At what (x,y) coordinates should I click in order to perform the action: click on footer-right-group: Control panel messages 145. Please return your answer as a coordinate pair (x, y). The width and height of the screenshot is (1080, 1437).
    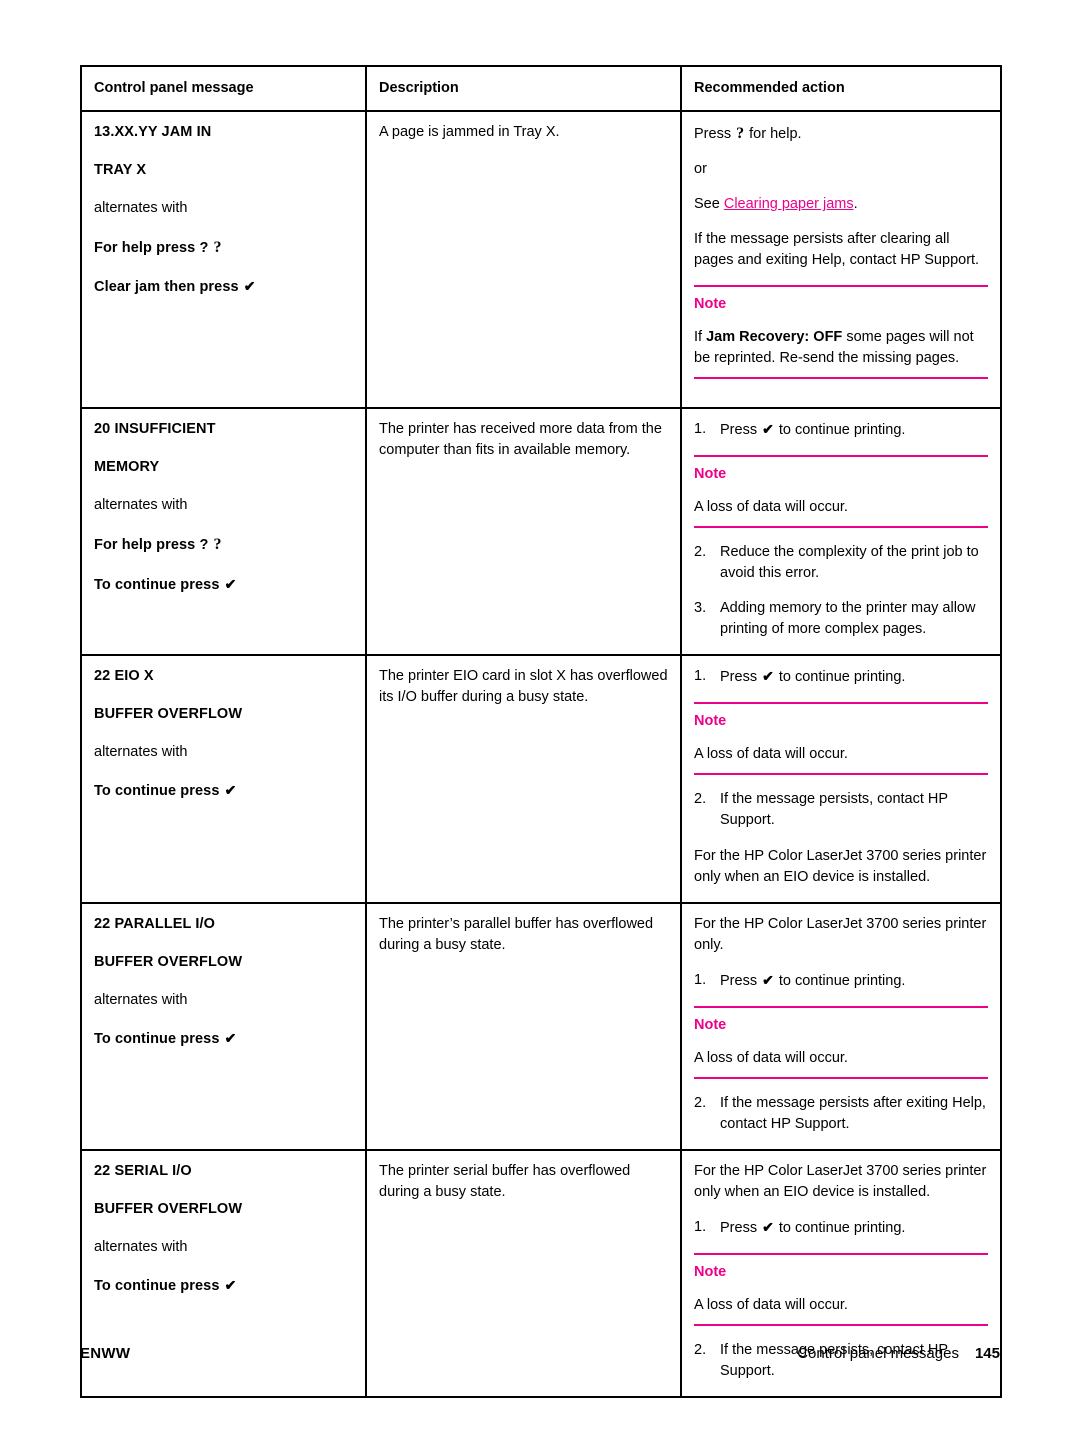
    Looking at the image, I should click on (898, 1353).